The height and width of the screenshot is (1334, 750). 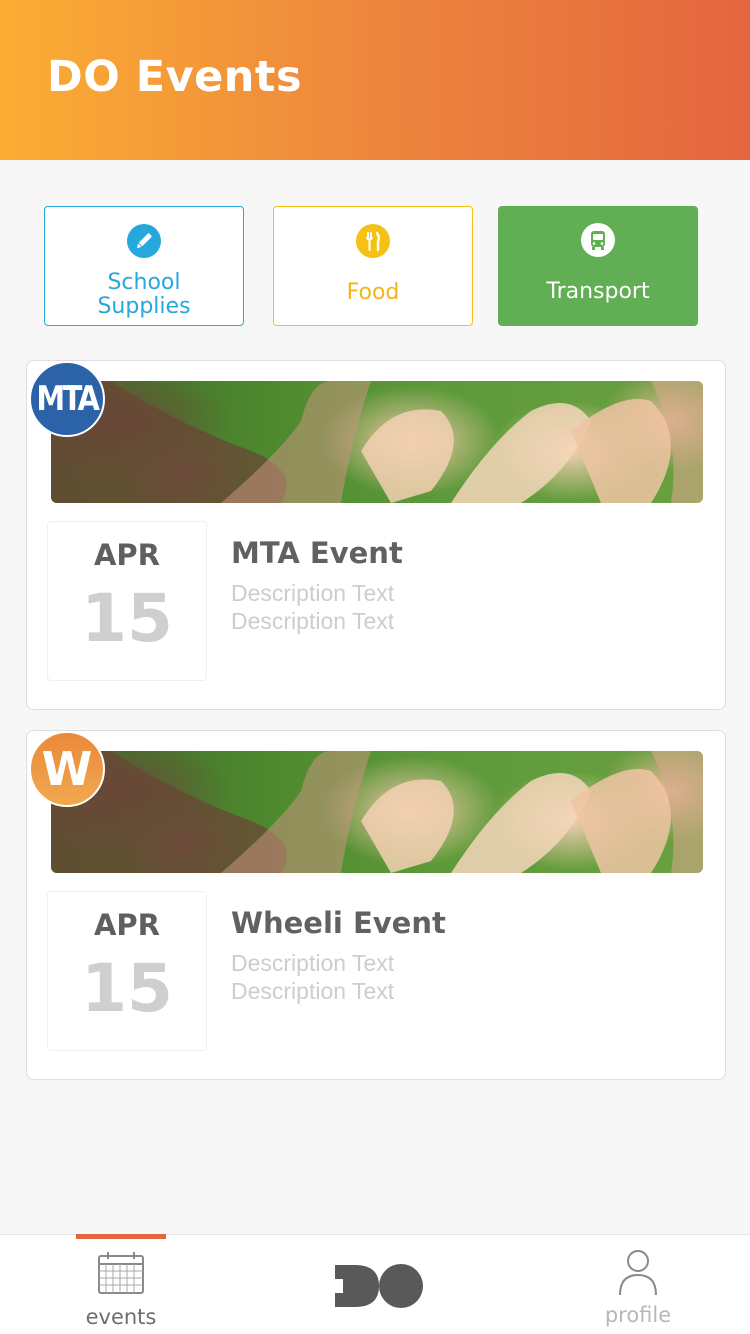 What do you see at coordinates (373, 241) in the screenshot?
I see `fork-knife-icon` at bounding box center [373, 241].